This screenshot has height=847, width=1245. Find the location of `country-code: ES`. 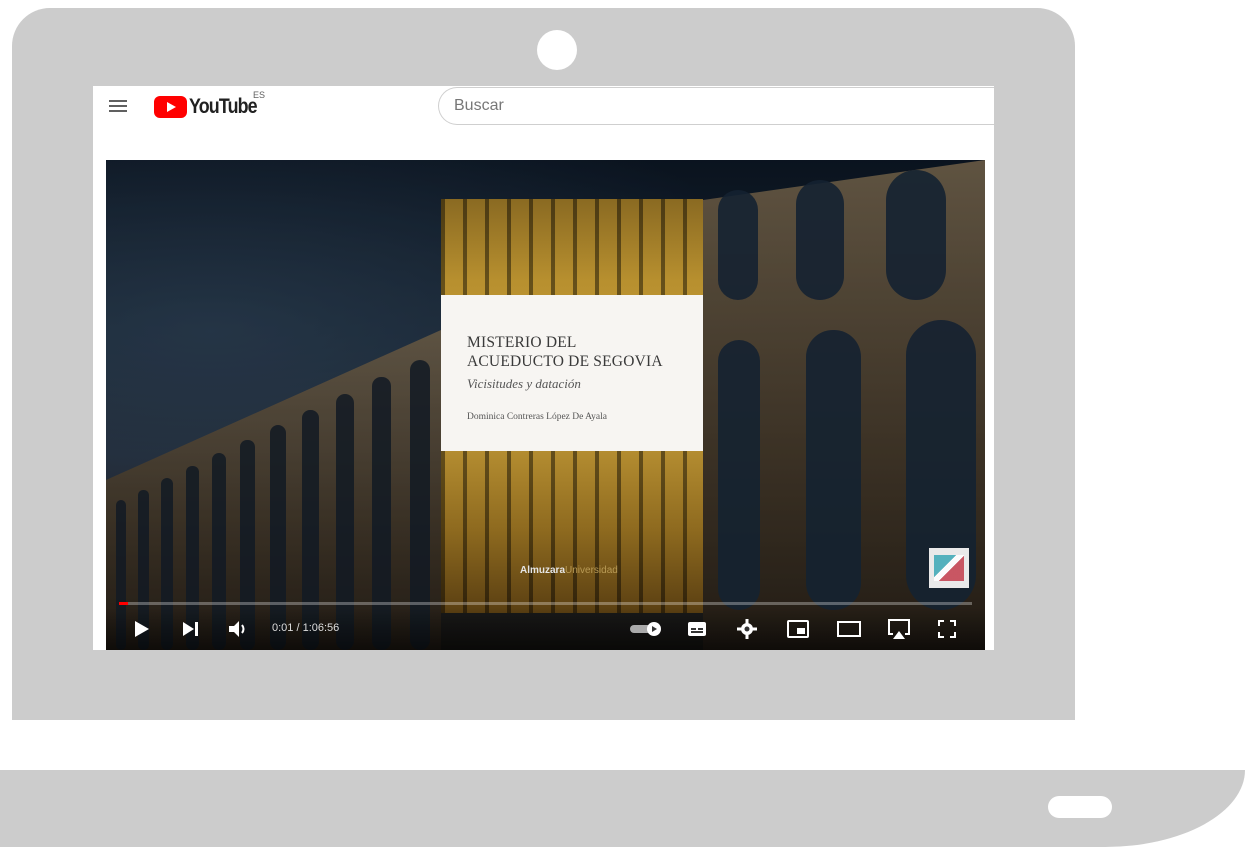

country-code: ES is located at coordinates (259, 95).